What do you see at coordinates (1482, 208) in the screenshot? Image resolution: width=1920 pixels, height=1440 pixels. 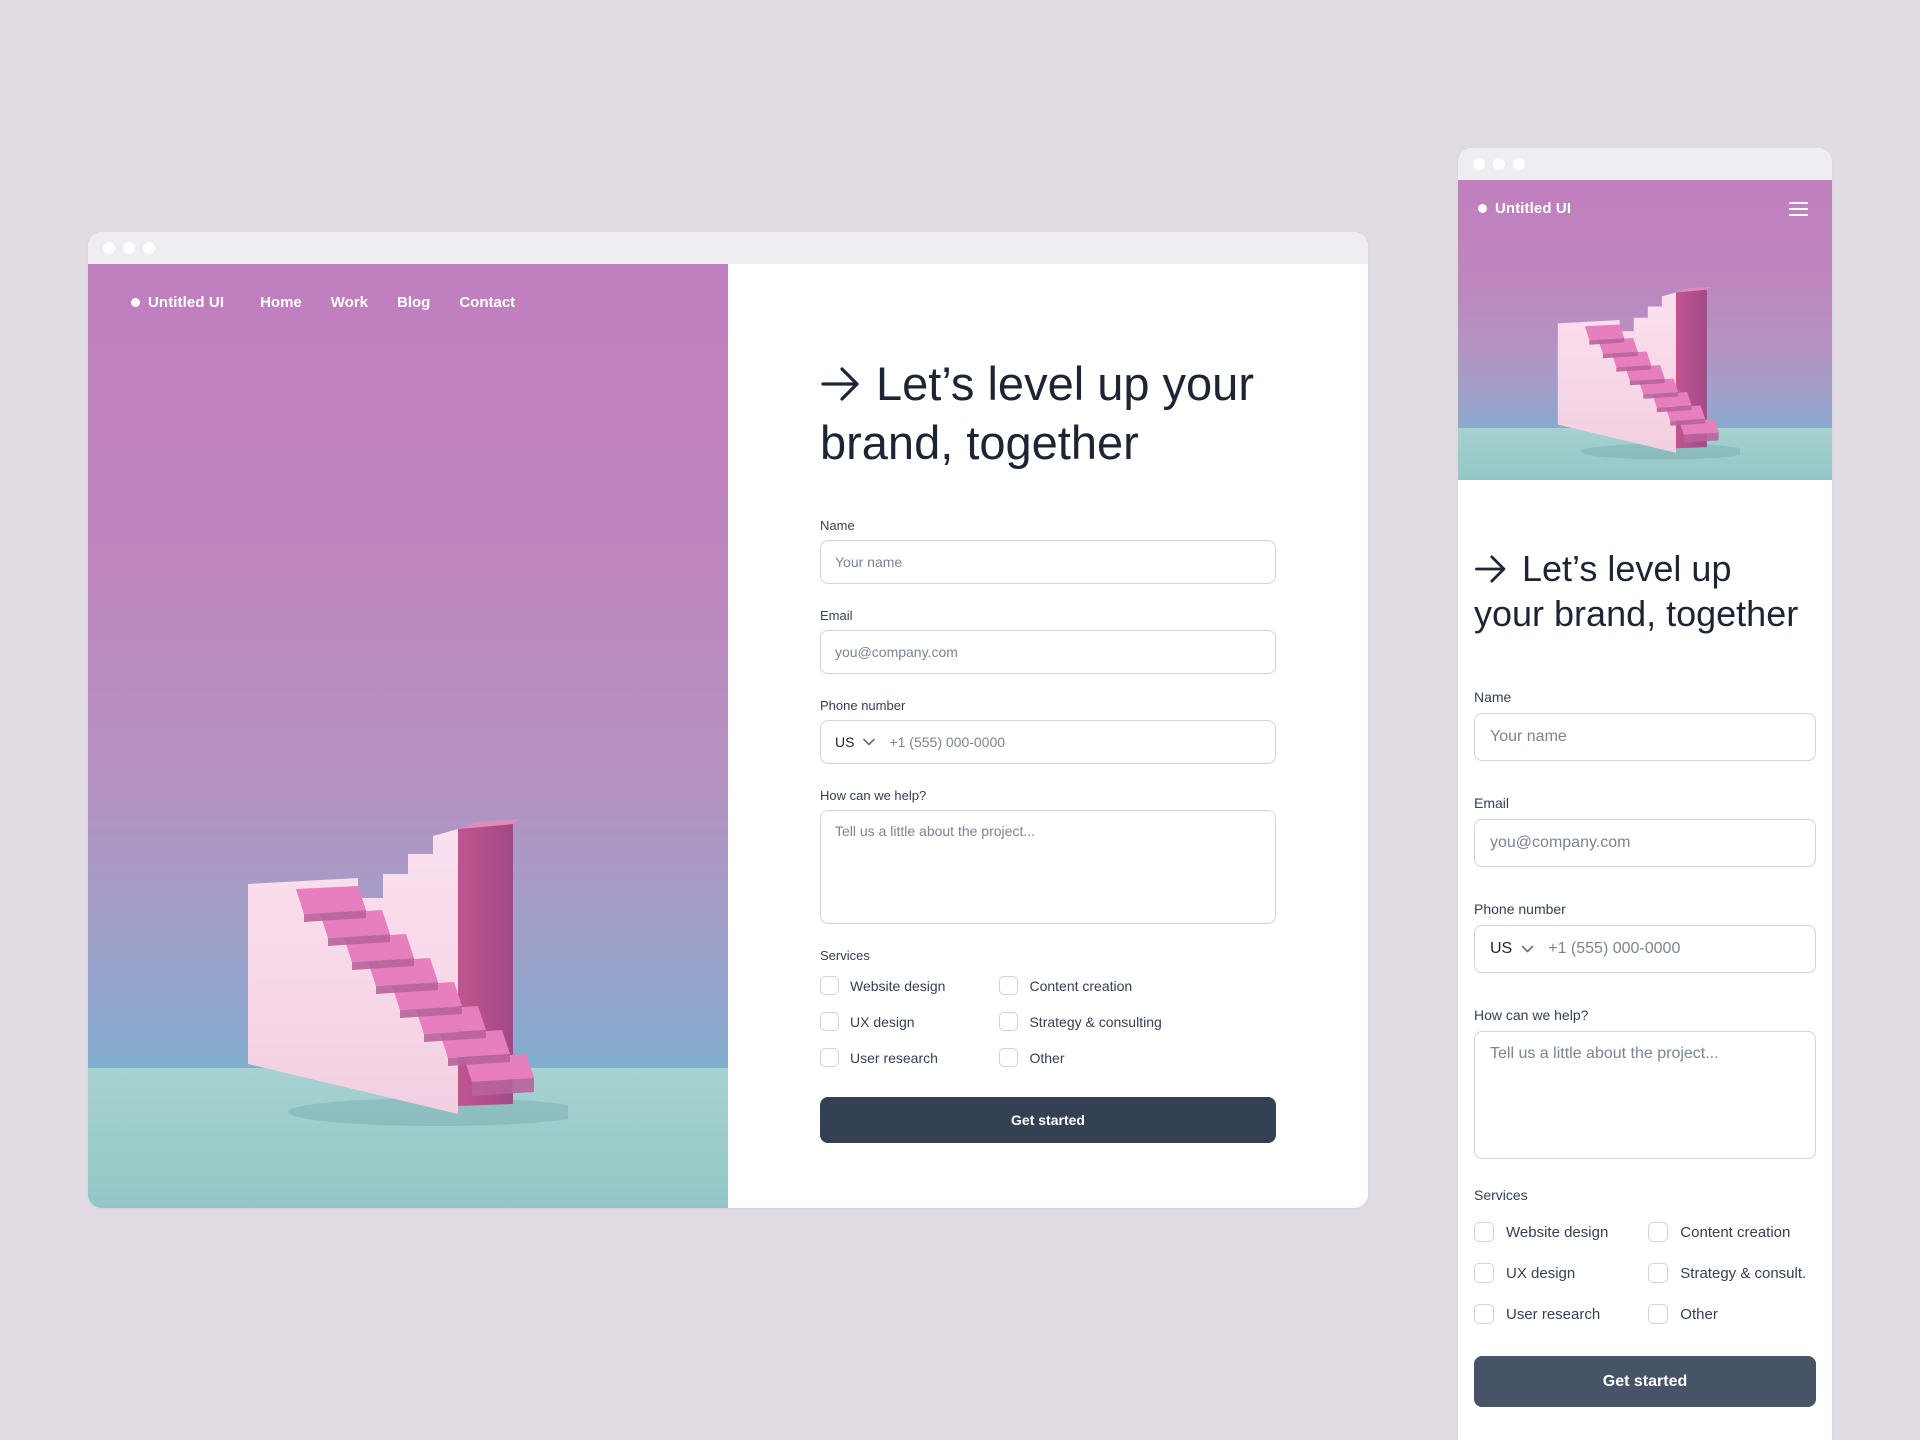 I see `logo-dot-icon` at bounding box center [1482, 208].